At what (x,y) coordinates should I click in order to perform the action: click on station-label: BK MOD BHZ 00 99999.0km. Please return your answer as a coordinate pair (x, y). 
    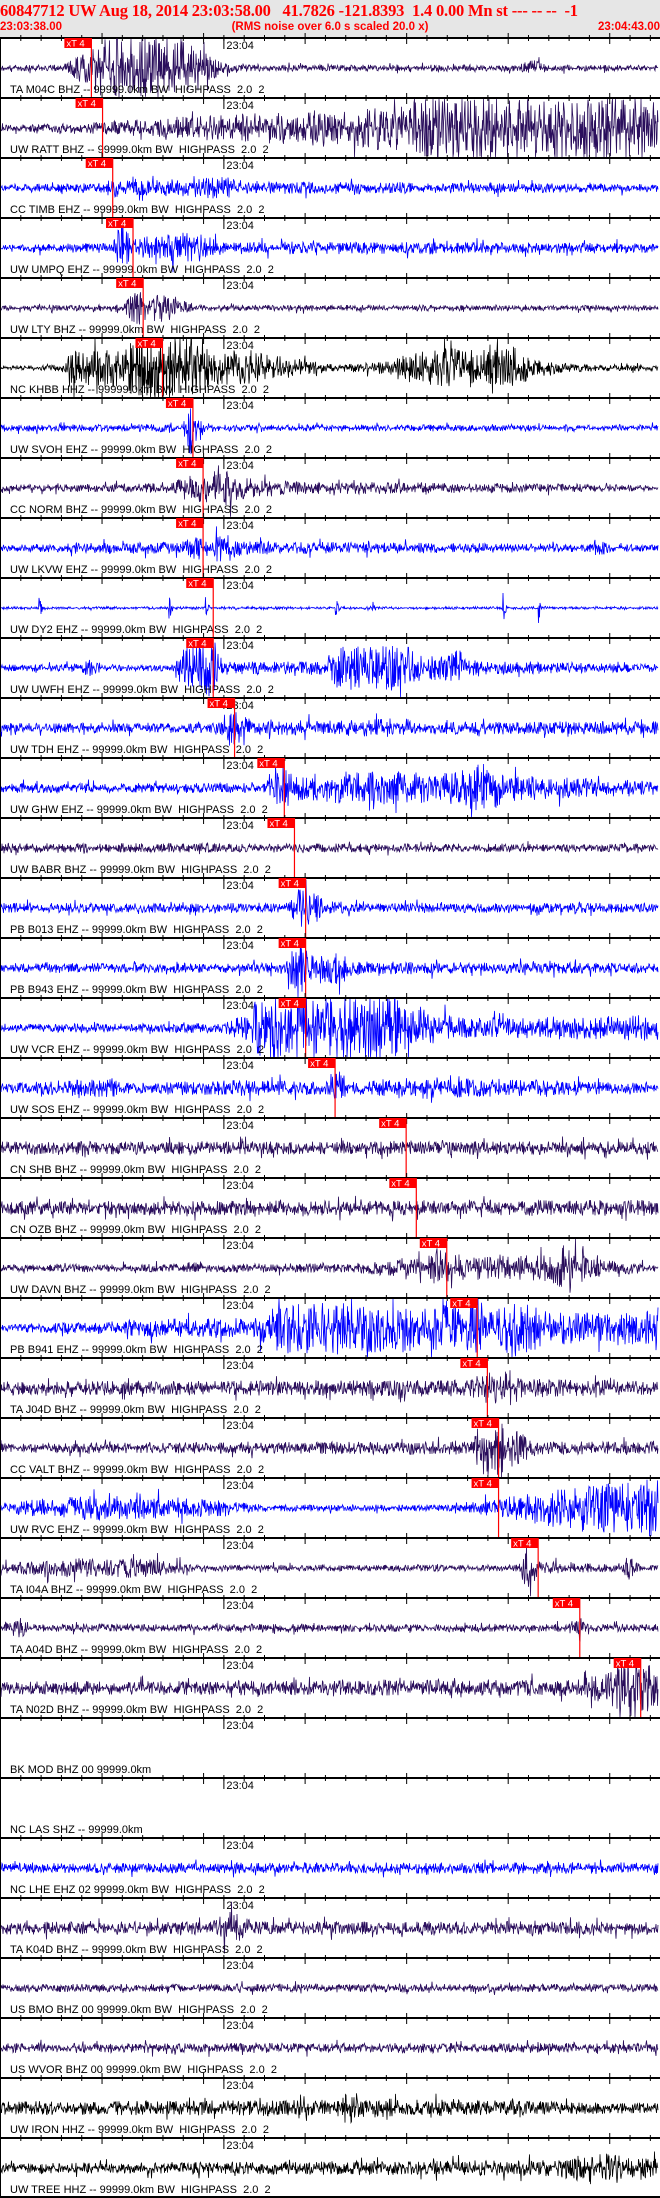
    Looking at the image, I should click on (80, 1770).